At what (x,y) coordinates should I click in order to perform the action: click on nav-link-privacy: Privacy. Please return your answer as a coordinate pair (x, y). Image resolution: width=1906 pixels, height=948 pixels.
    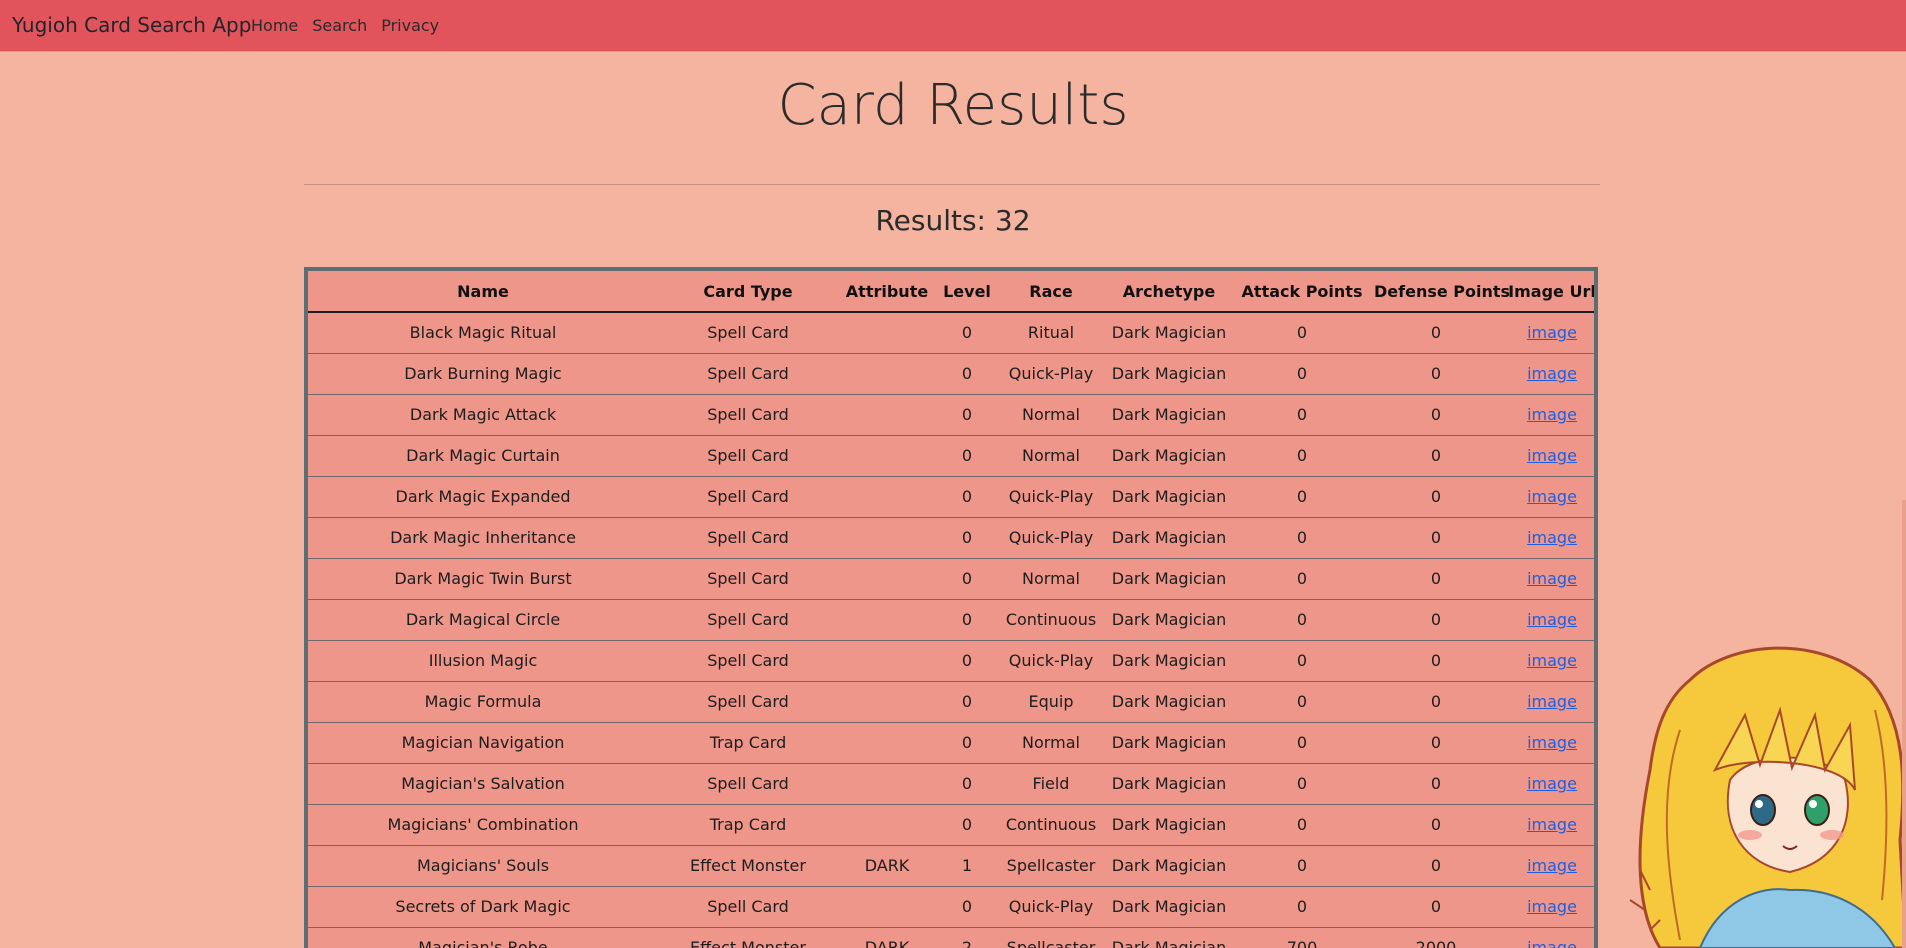
    Looking at the image, I should click on (410, 25).